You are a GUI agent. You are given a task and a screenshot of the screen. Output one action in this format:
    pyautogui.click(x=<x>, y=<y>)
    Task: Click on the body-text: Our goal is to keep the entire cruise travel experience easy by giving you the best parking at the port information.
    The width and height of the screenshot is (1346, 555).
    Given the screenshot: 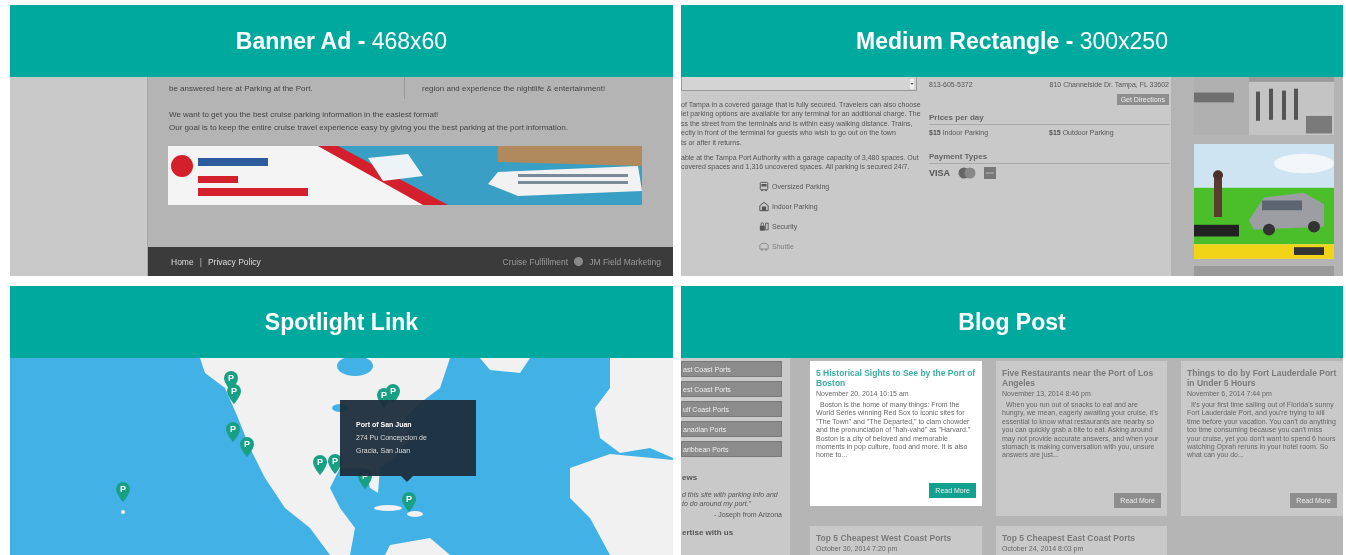 What is the action you would take?
    pyautogui.click(x=369, y=128)
    